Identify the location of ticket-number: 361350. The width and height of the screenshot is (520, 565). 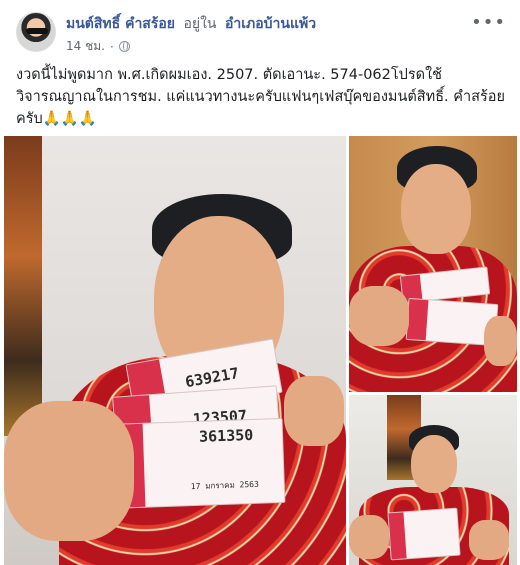
(226, 435).